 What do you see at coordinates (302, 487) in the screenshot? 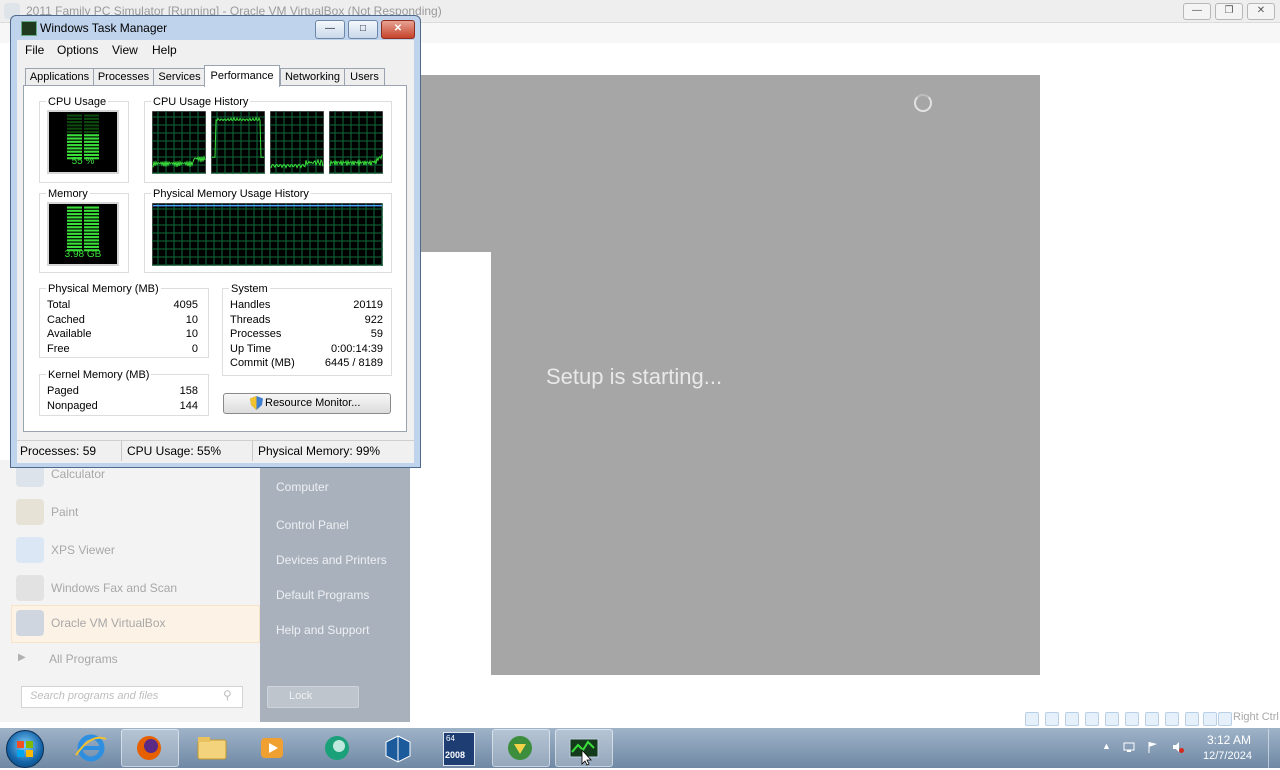
I see `start-right-computer: Computer` at bounding box center [302, 487].